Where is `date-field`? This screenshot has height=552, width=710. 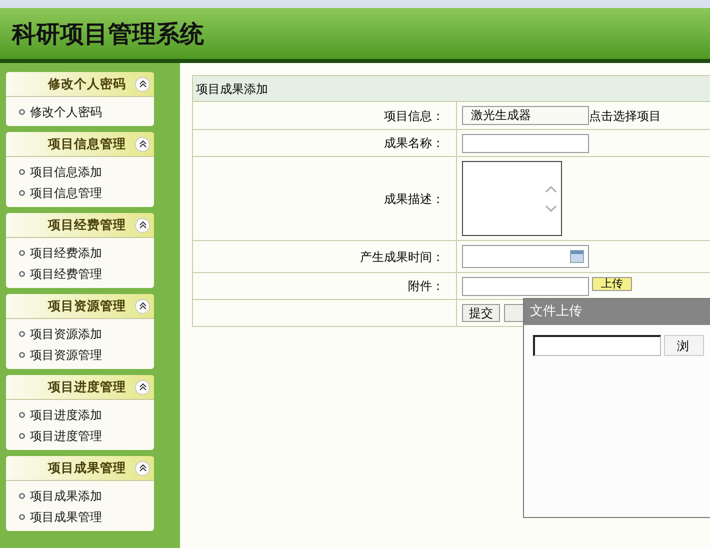
date-field is located at coordinates (525, 256).